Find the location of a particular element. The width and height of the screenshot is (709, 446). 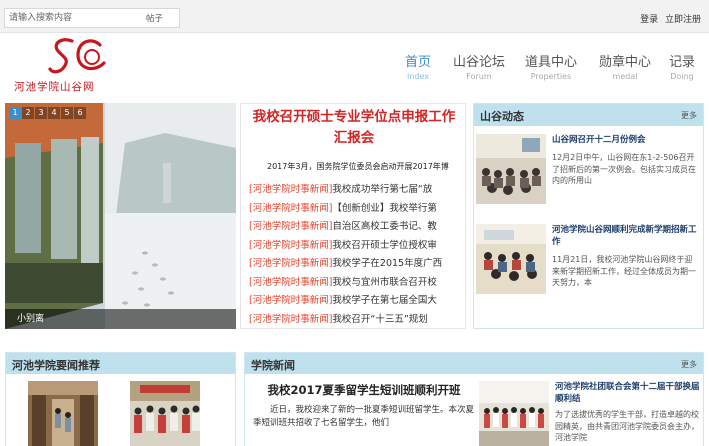

item-title: 河池学院山谷网顺利完成新学期招新工作 is located at coordinates (626, 236).